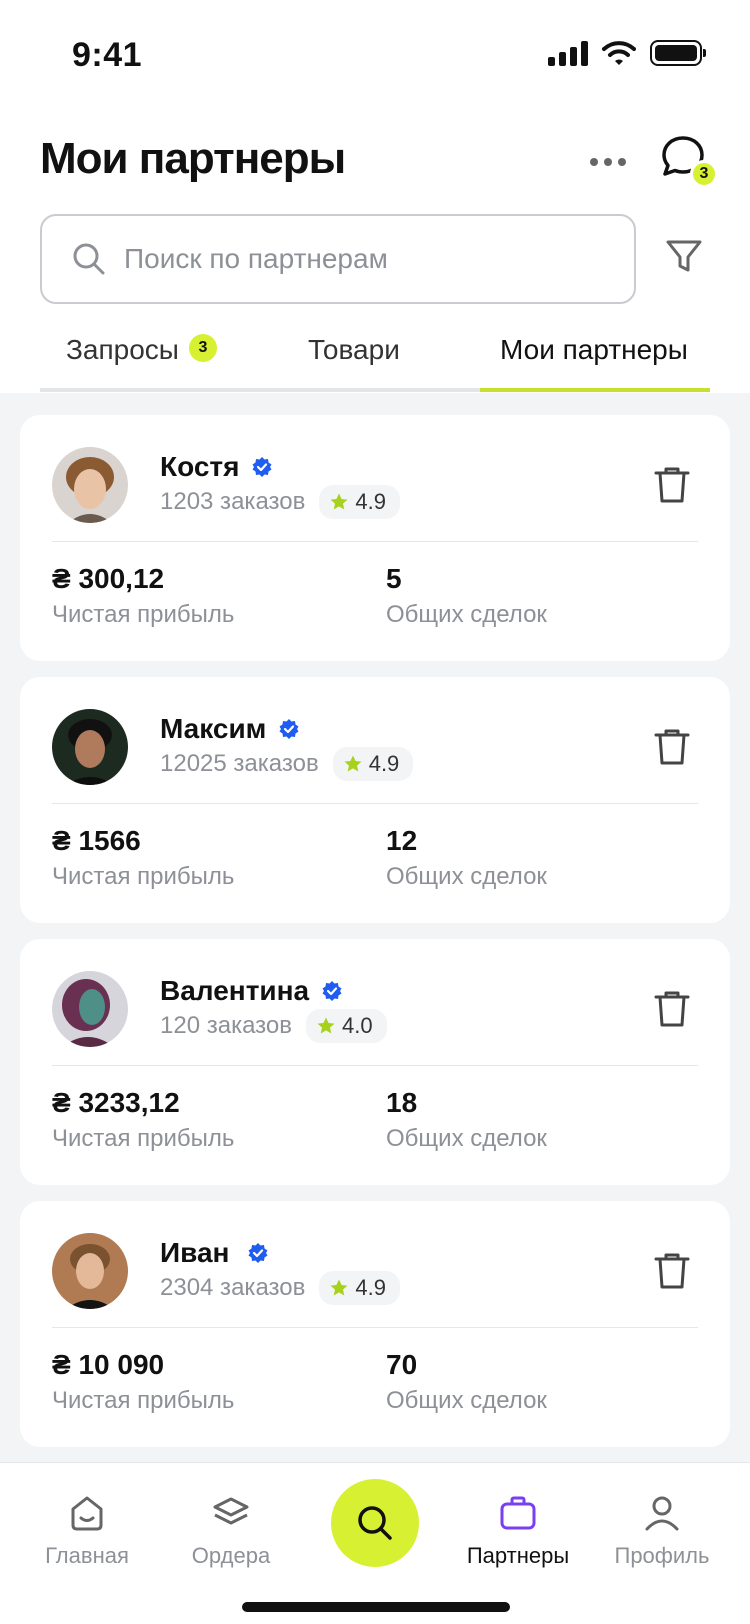 The width and height of the screenshot is (750, 1624). Describe the element at coordinates (233, 1287) in the screenshot. I see `orders-count: 2304 заказов` at that location.